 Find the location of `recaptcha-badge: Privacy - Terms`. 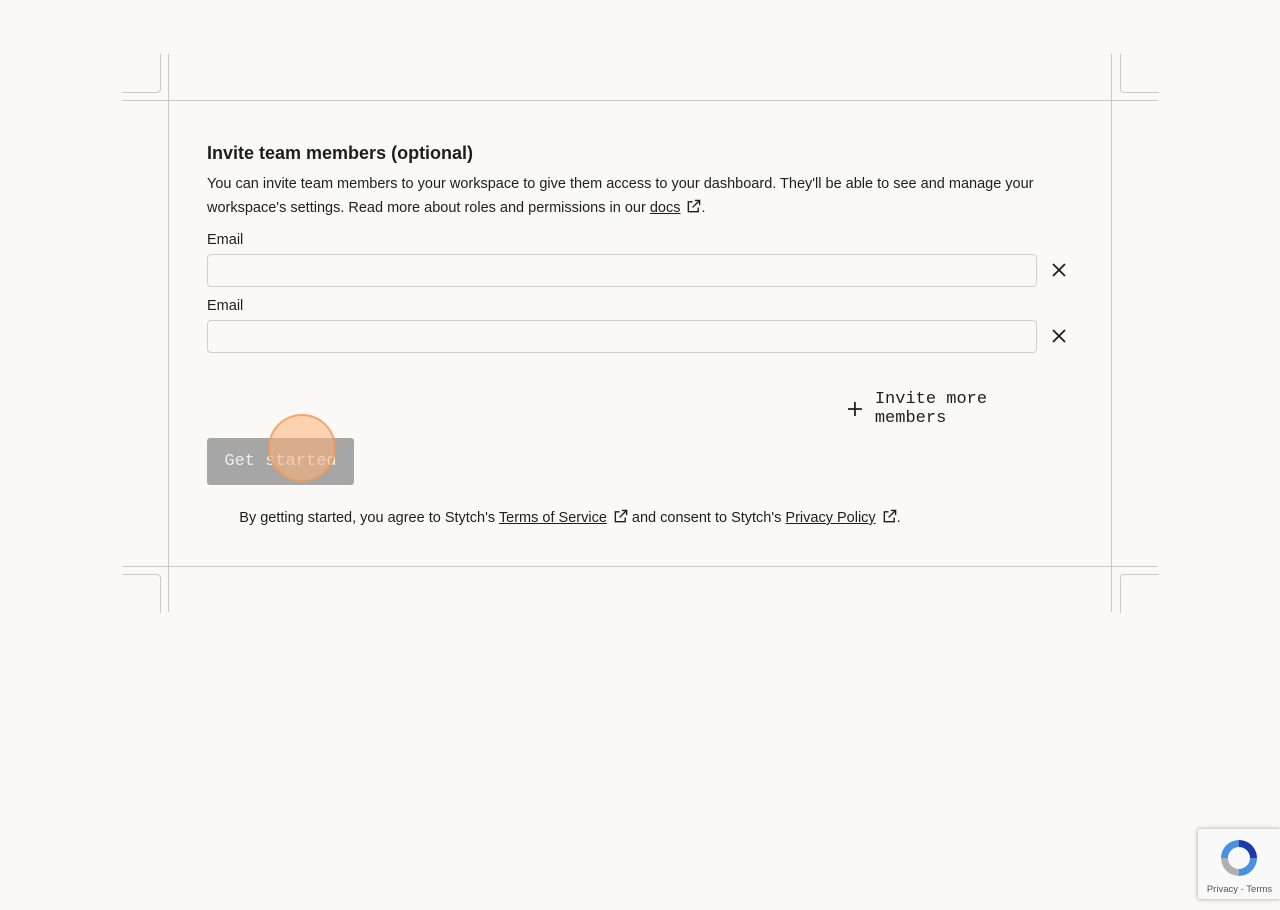

recaptcha-badge: Privacy - Terms is located at coordinates (1238, 864).